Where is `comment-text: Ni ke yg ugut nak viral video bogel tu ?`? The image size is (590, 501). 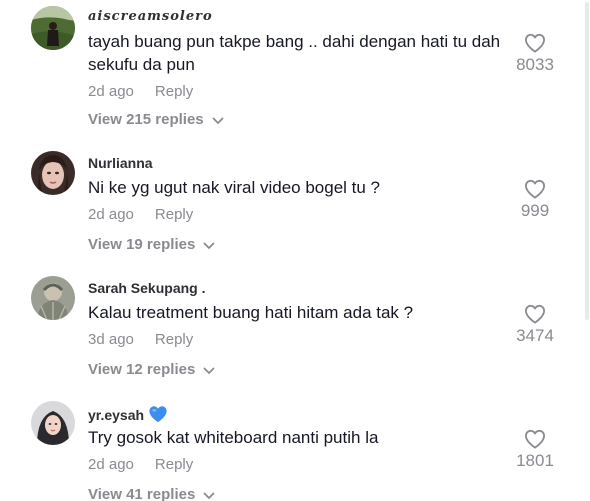 comment-text: Ni ke yg ugut nak viral video bogel tu ? is located at coordinates (234, 187).